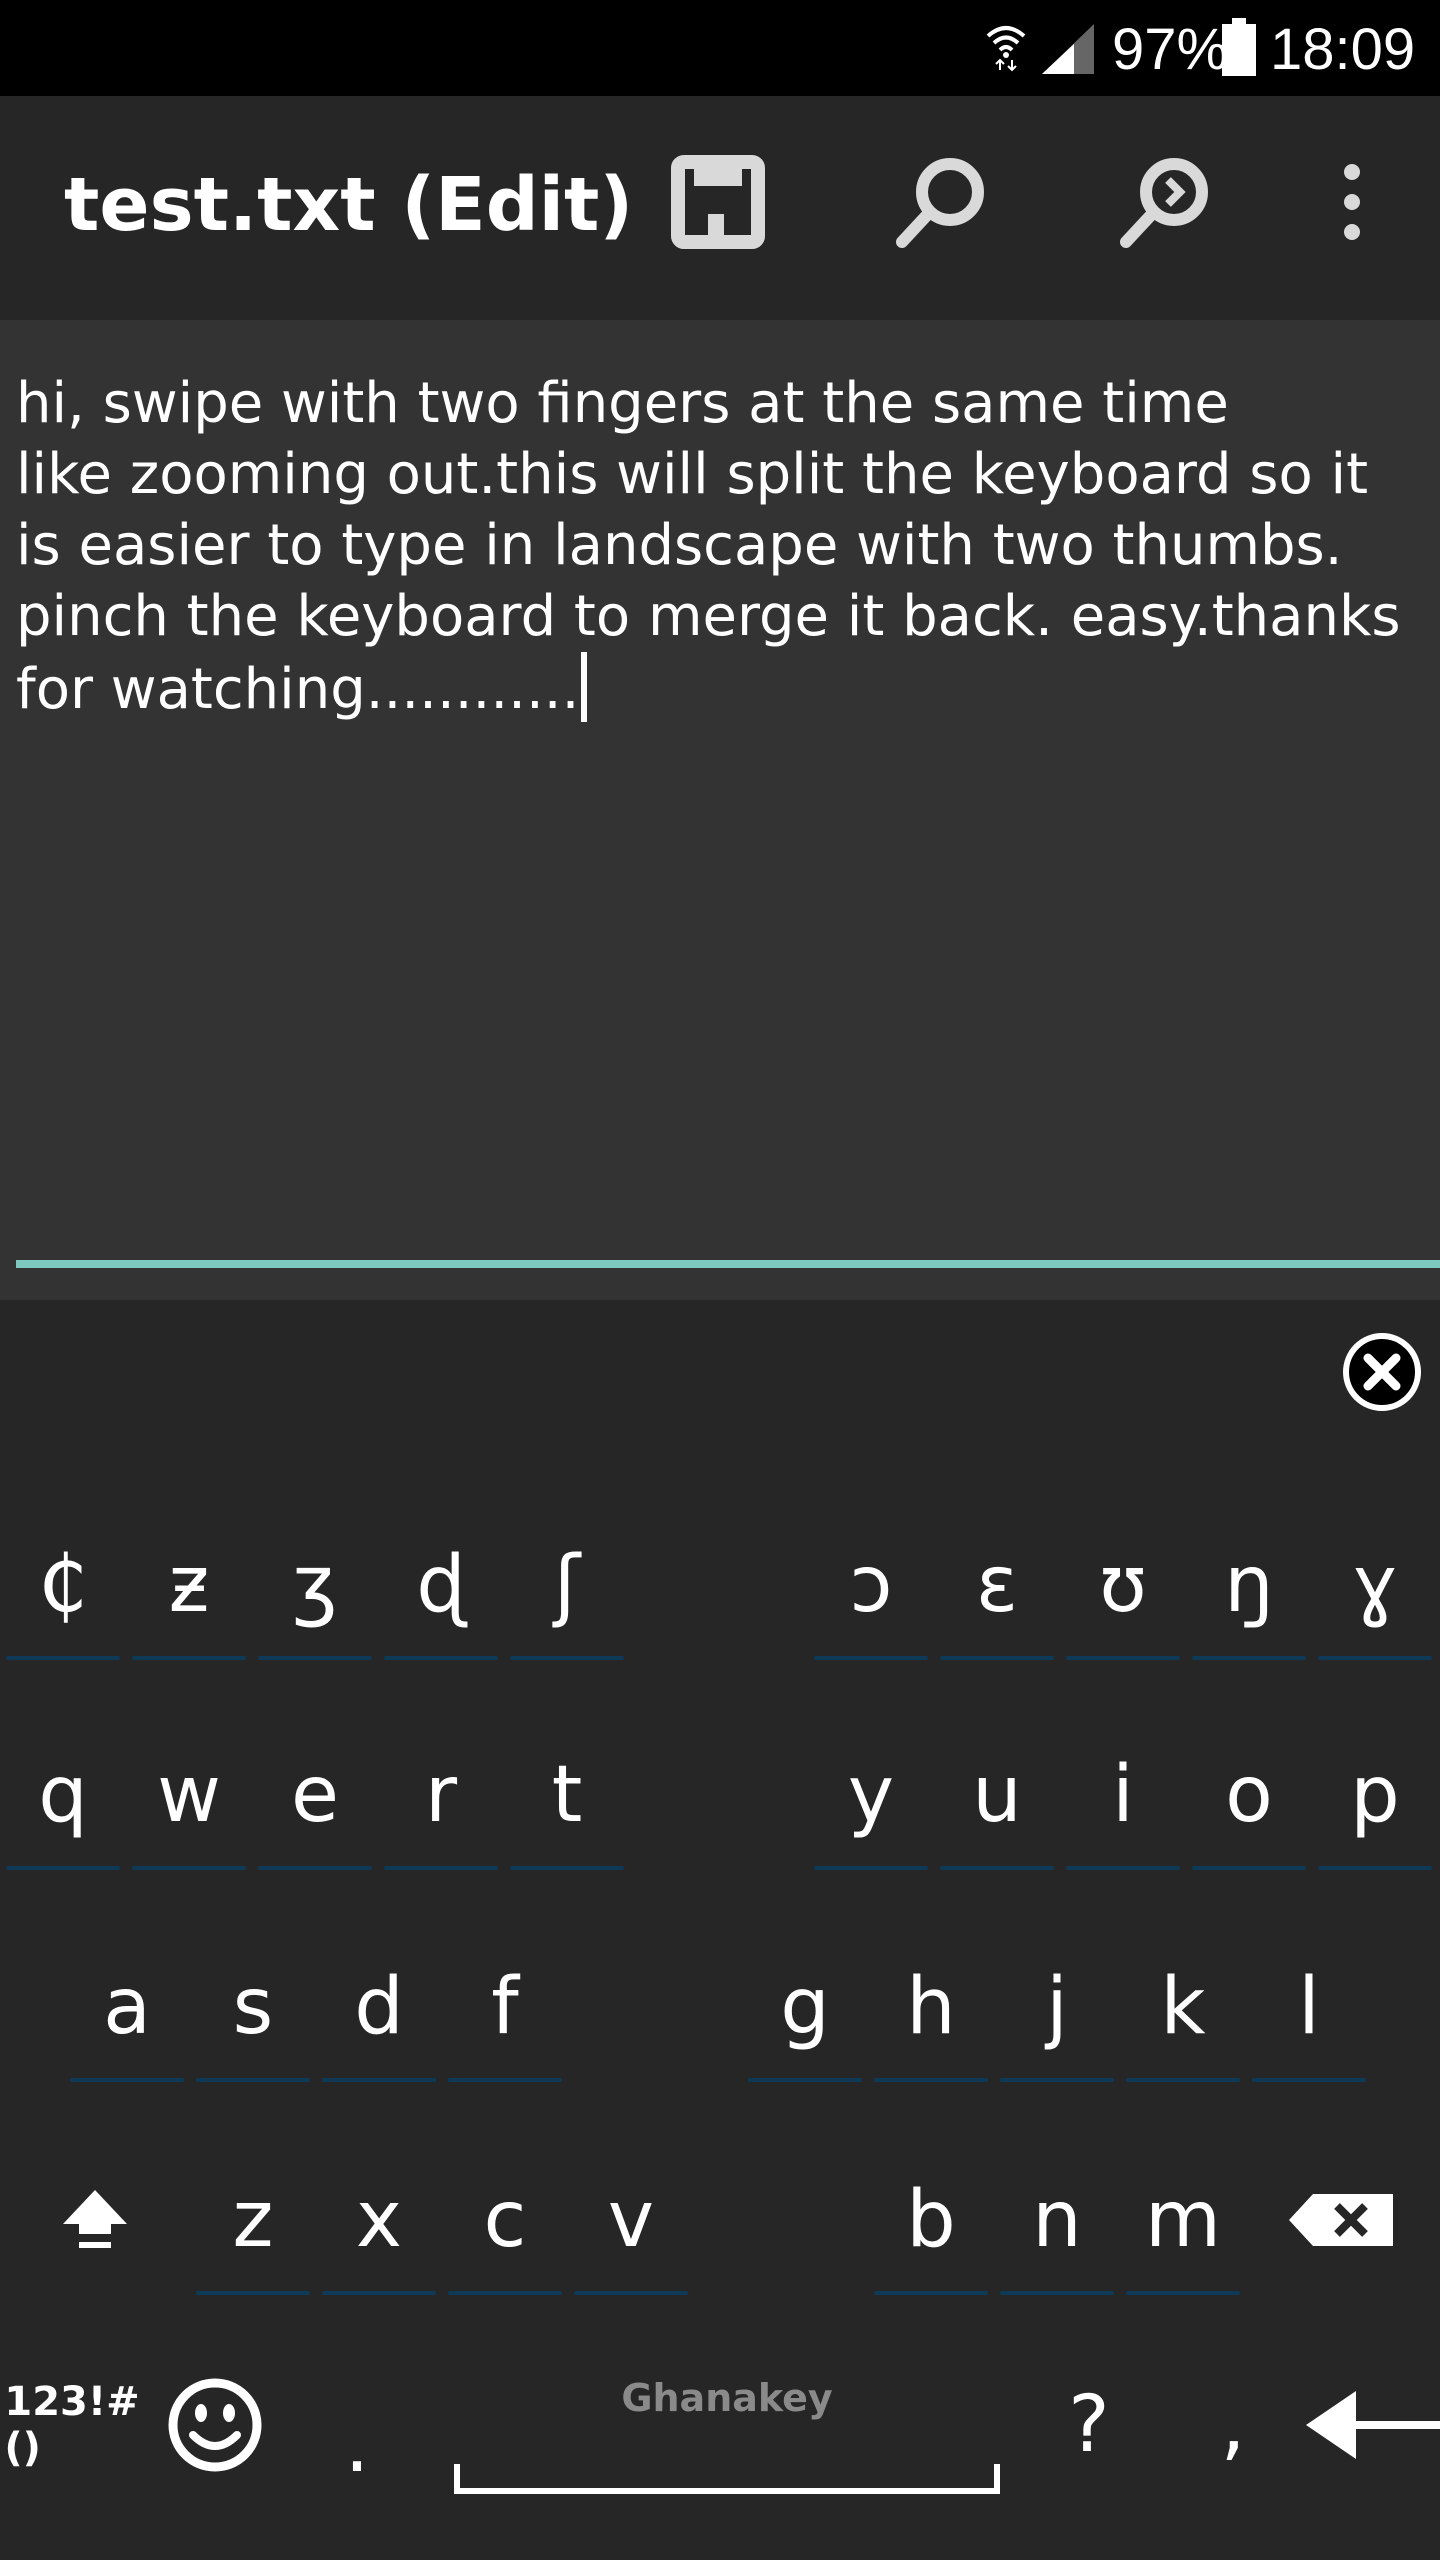 The image size is (1440, 2560). I want to click on save-icon, so click(718, 202).